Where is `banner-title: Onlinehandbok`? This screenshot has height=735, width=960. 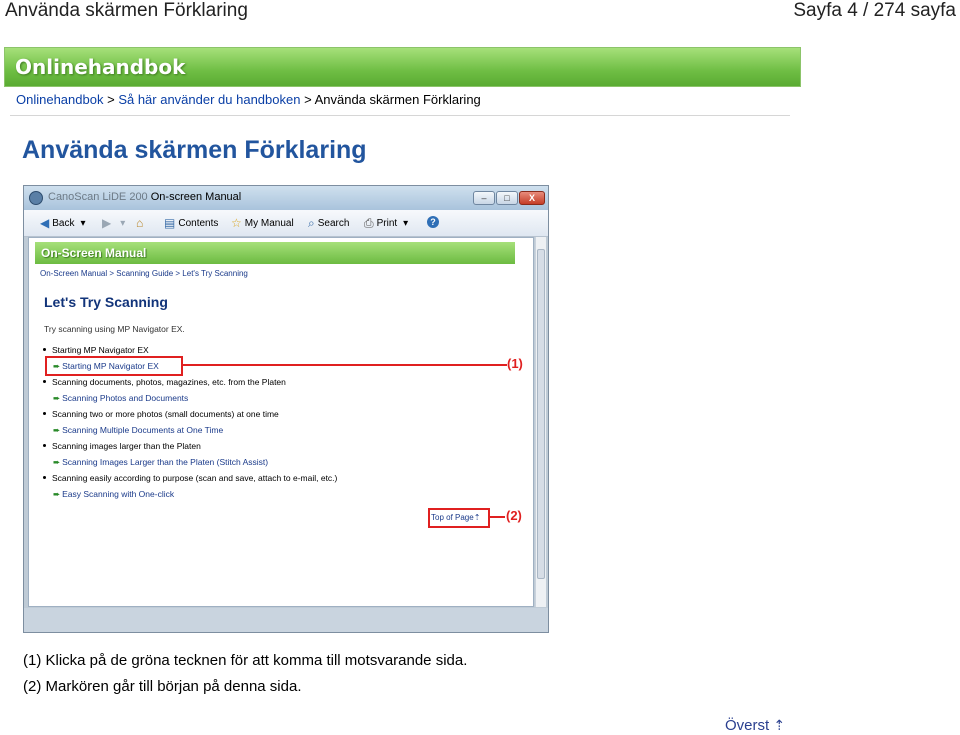 banner-title: Onlinehandbok is located at coordinates (100, 67).